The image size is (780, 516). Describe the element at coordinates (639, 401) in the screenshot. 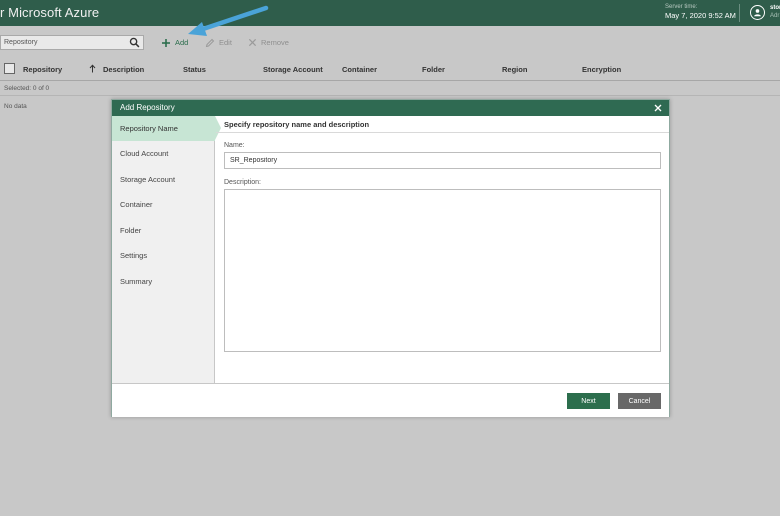

I see `cancel-button: Cancel` at that location.